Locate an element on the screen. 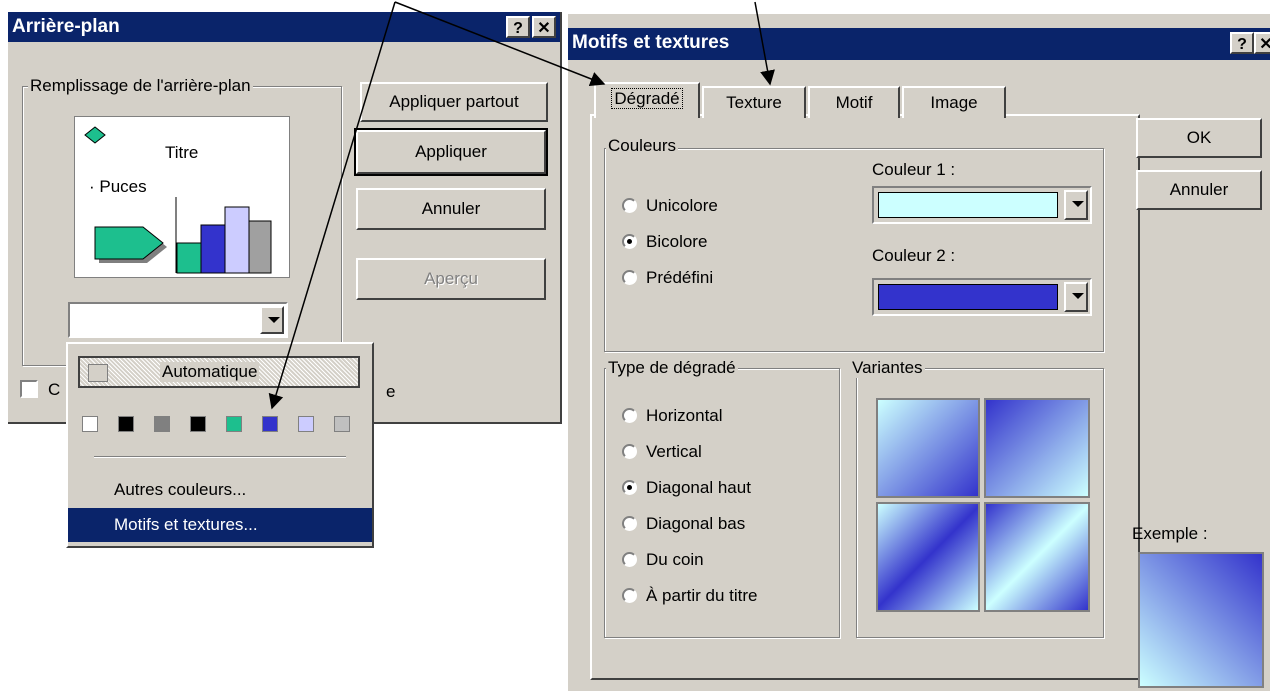  ok-label: OK is located at coordinates (1199, 137).